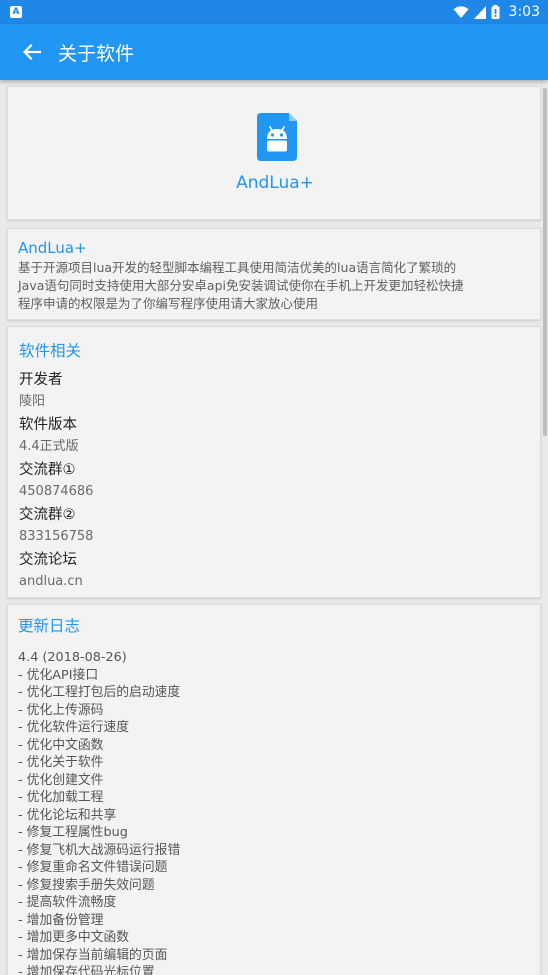 Image resolution: width=548 pixels, height=975 pixels. I want to click on software-info-title: 软件相关, so click(50, 351).